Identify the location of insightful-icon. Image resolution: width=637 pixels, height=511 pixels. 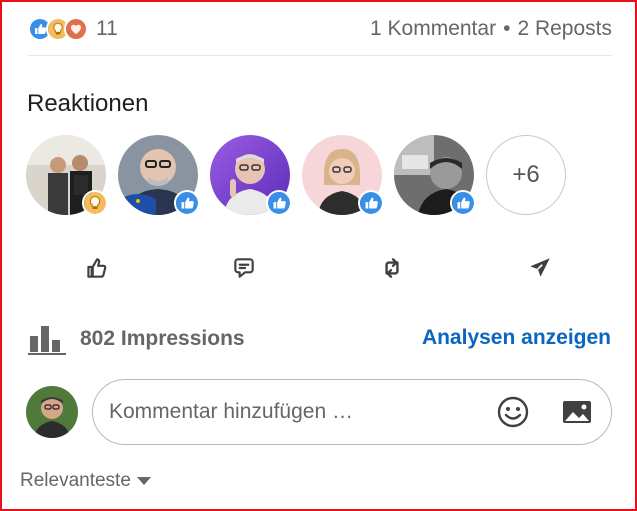
(95, 203).